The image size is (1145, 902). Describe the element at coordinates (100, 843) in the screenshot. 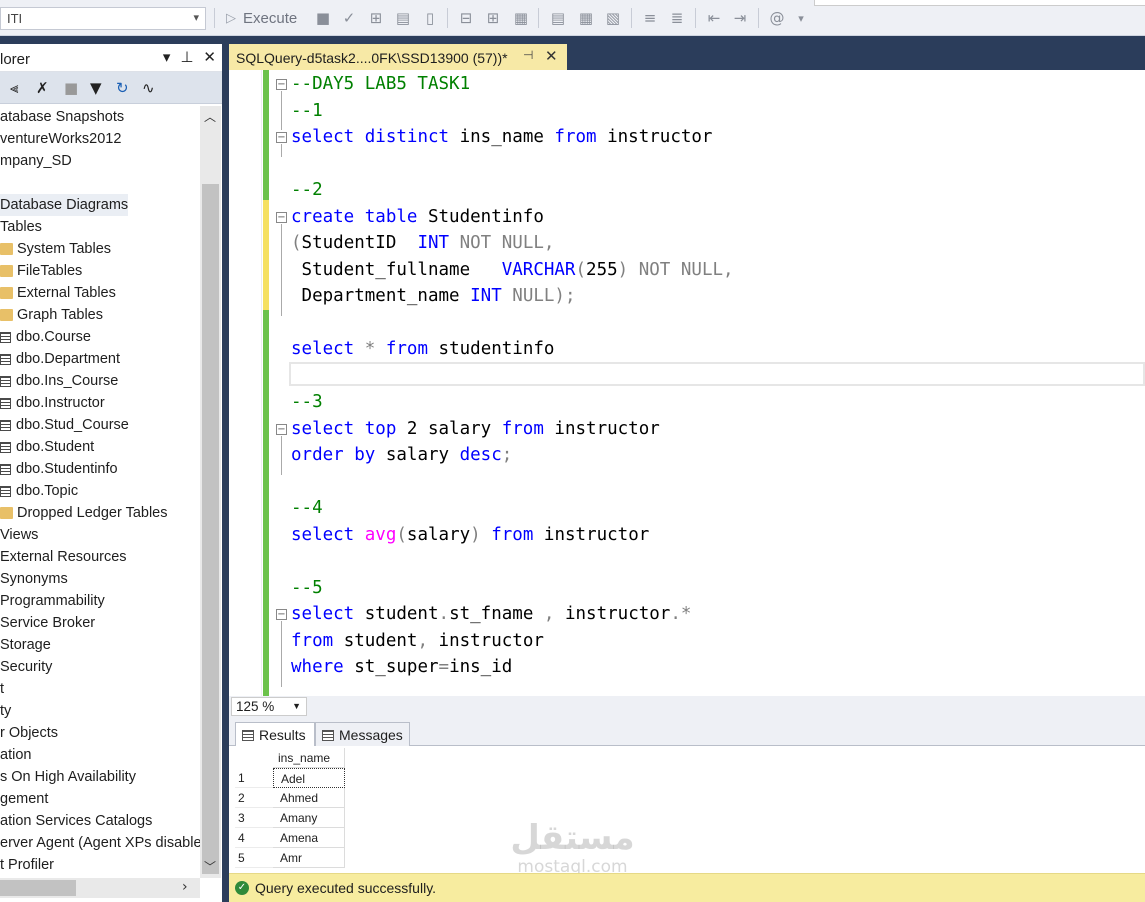

I see `tree-node: erver Agent (Agent XPs disable` at that location.